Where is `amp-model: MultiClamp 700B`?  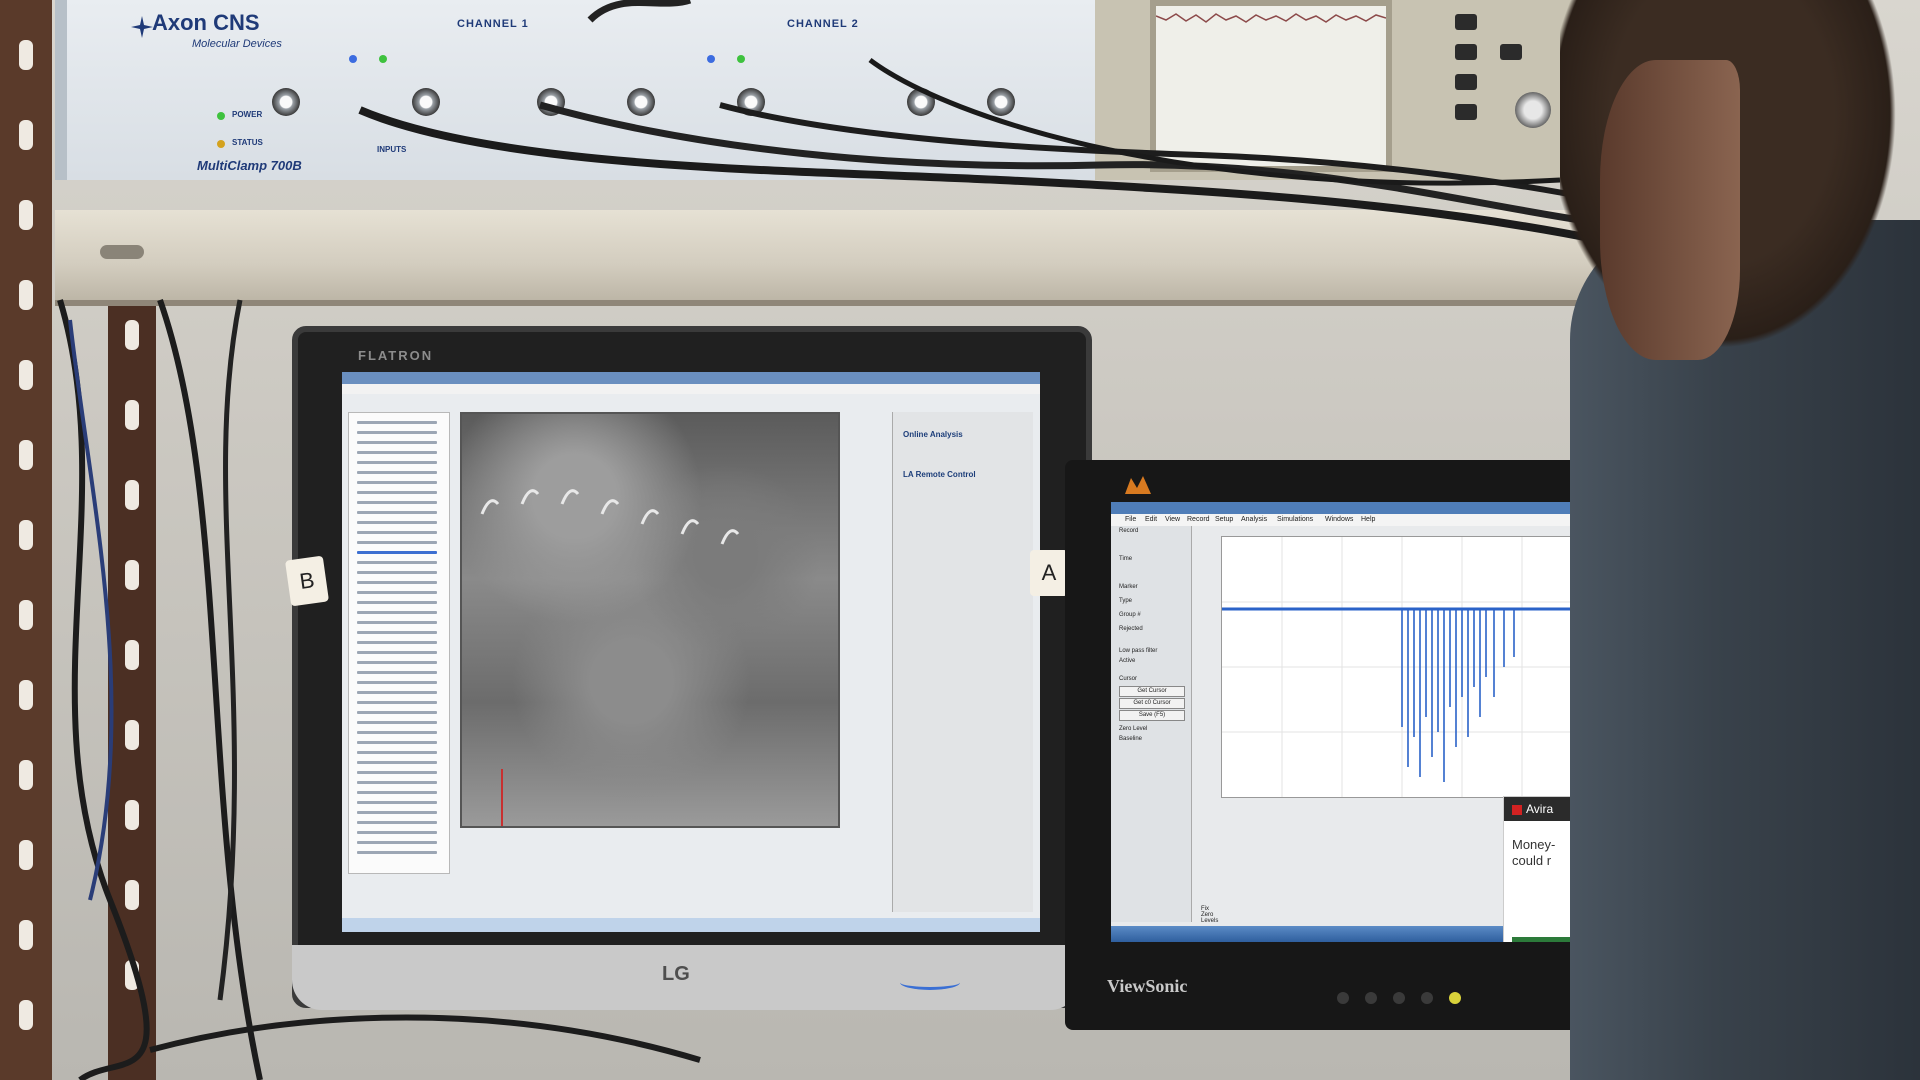
amp-model: MultiClamp 700B is located at coordinates (249, 165).